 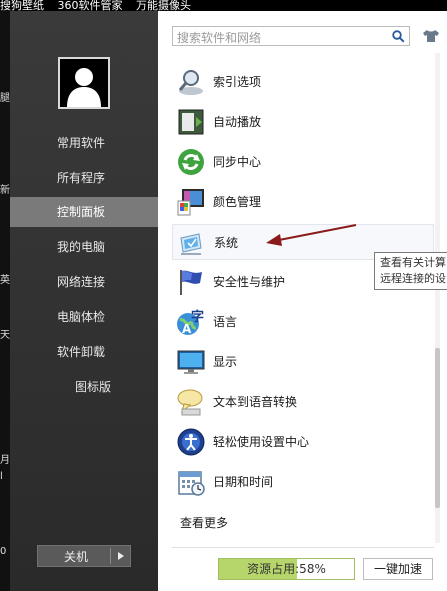 I want to click on search-input: 搜索软件和网络, so click(x=291, y=36).